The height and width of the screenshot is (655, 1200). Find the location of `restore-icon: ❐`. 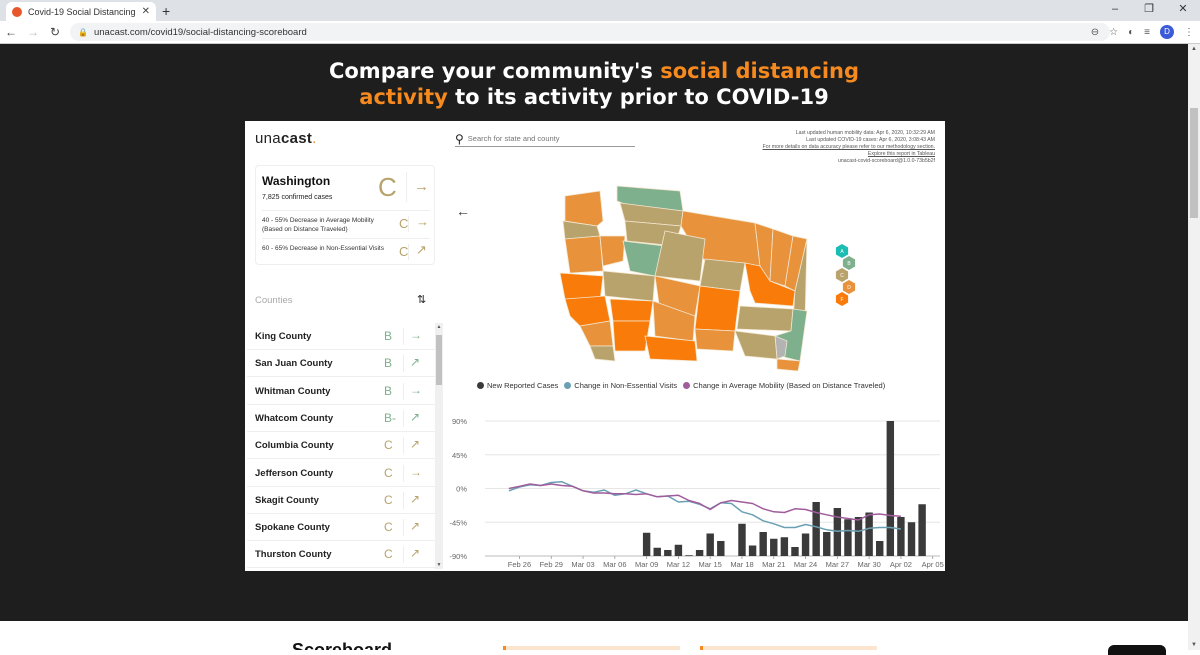

restore-icon: ❐ is located at coordinates (1149, 10).